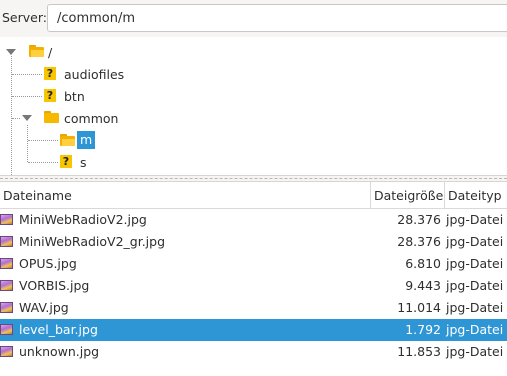 This screenshot has width=507, height=376. I want to click on server-path-input, so click(277, 18).